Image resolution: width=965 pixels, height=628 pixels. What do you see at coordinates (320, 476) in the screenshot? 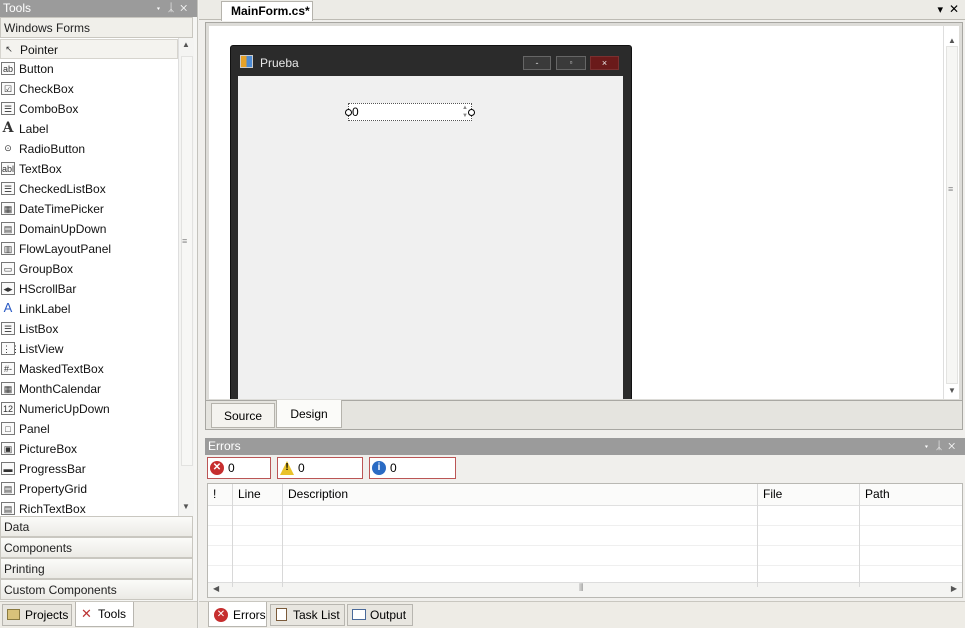
I see `filter-warnings-button: !0 Warnings` at bounding box center [320, 476].